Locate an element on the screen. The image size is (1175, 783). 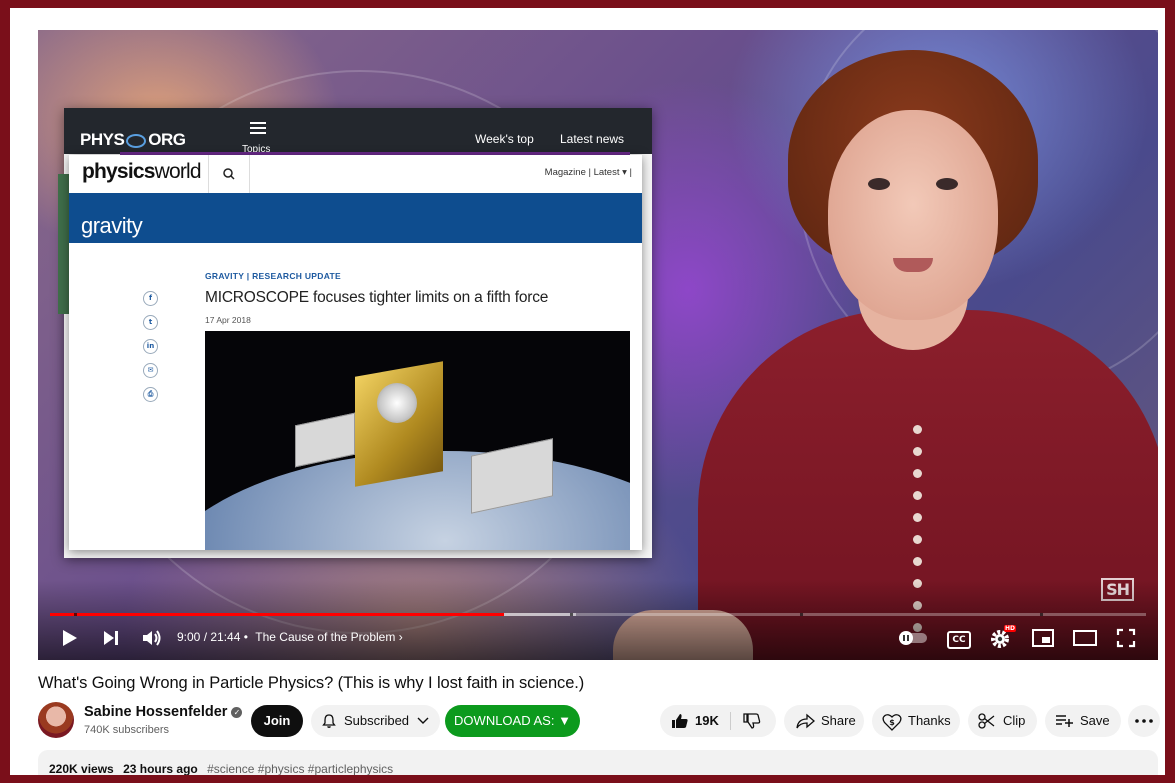
captions-button: CC is located at coordinates (959, 640).